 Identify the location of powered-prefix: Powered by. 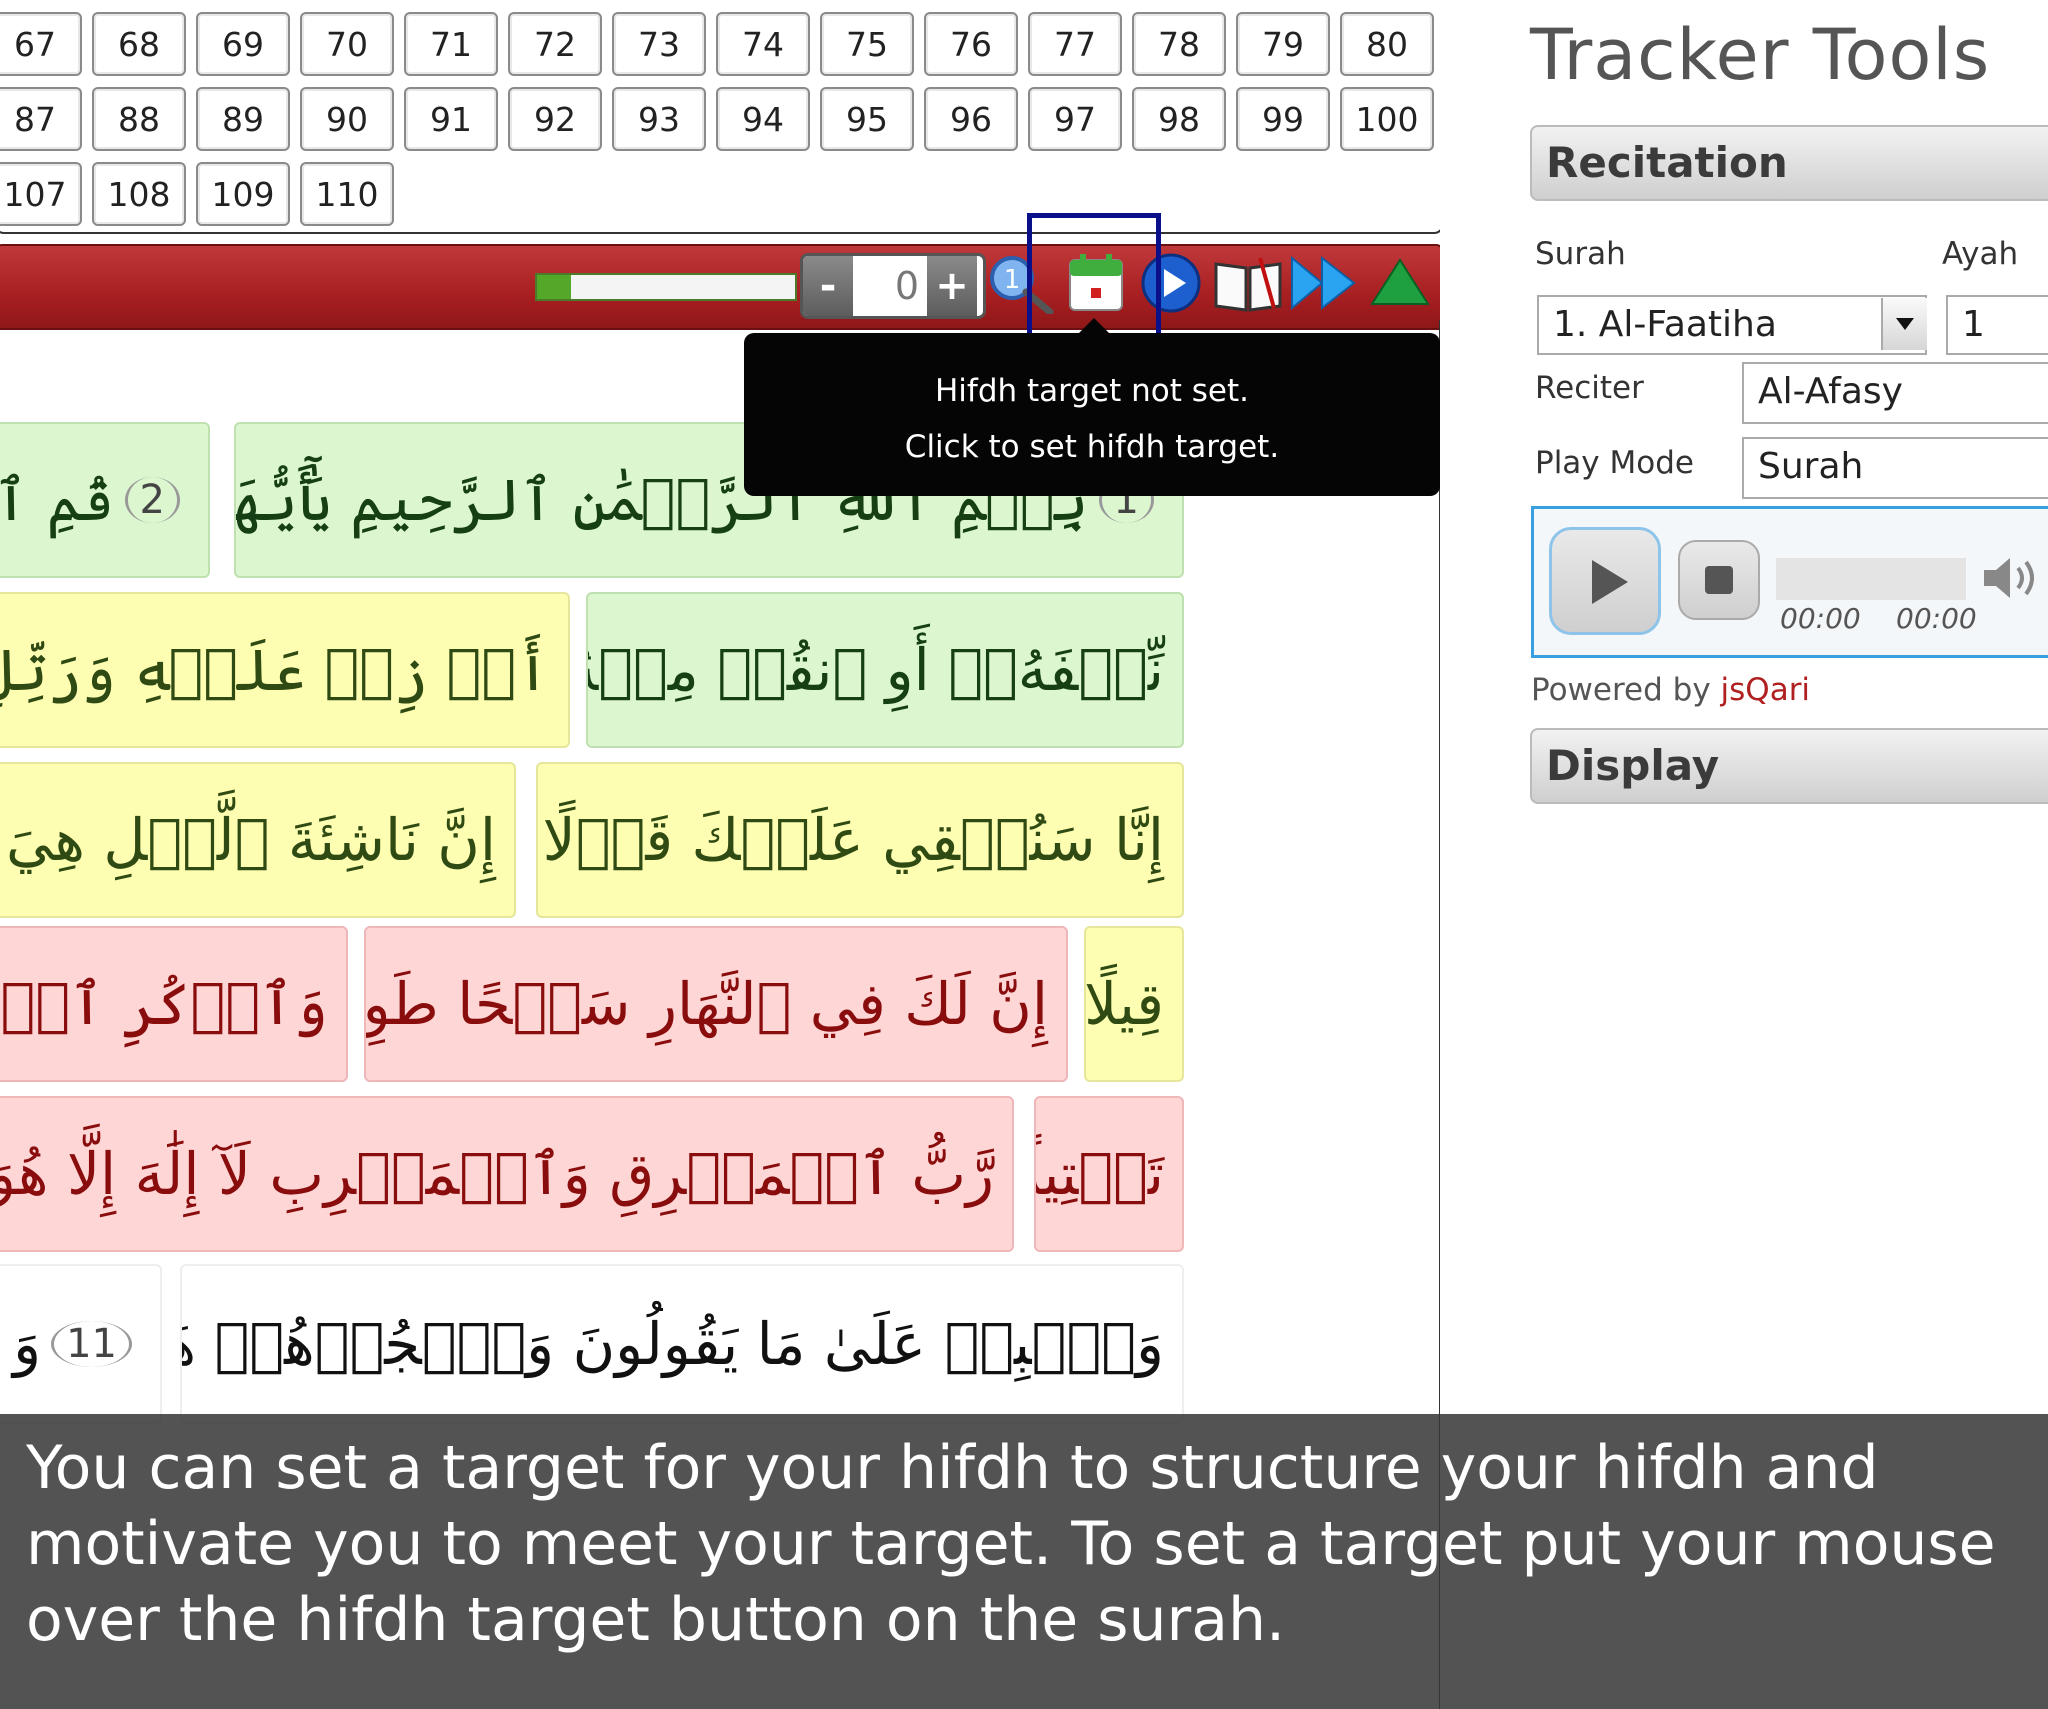
(1626, 690).